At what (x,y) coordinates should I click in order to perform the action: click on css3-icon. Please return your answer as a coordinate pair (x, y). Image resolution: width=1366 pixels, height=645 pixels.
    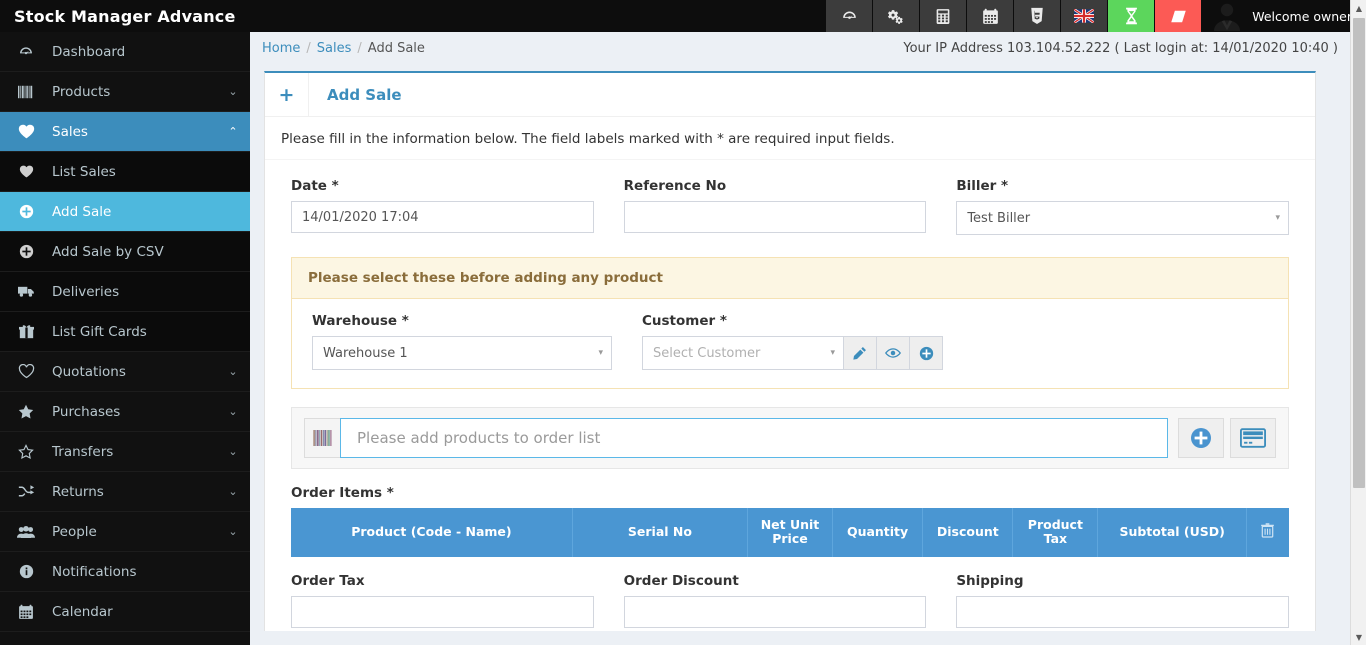
    Looking at the image, I should click on (1037, 16).